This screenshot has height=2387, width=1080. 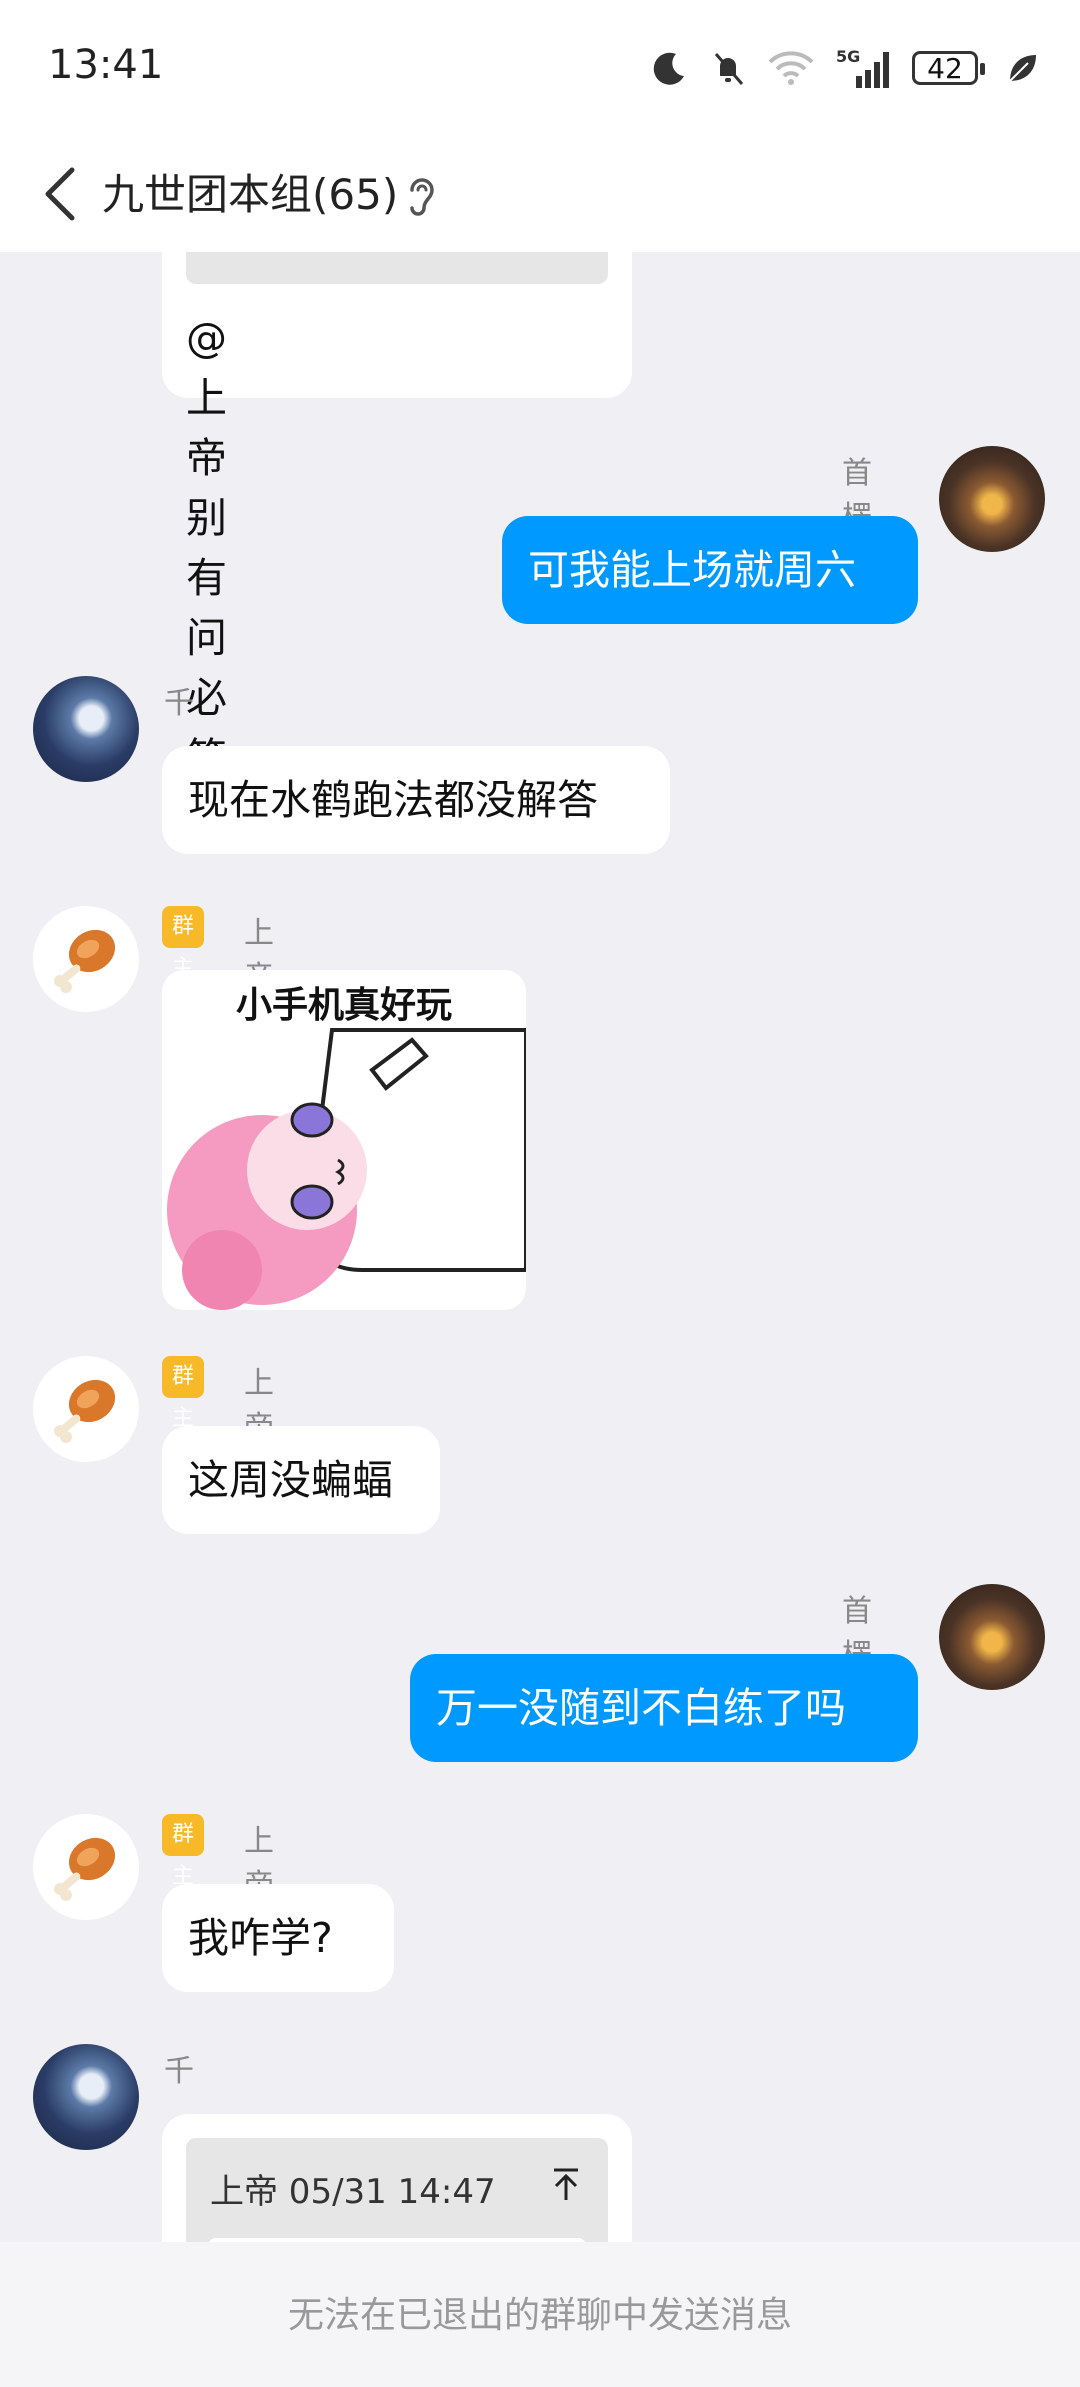 I want to click on input-disabled-bar: 无法在已退出的群聊中发送消息, so click(x=540, y=2314).